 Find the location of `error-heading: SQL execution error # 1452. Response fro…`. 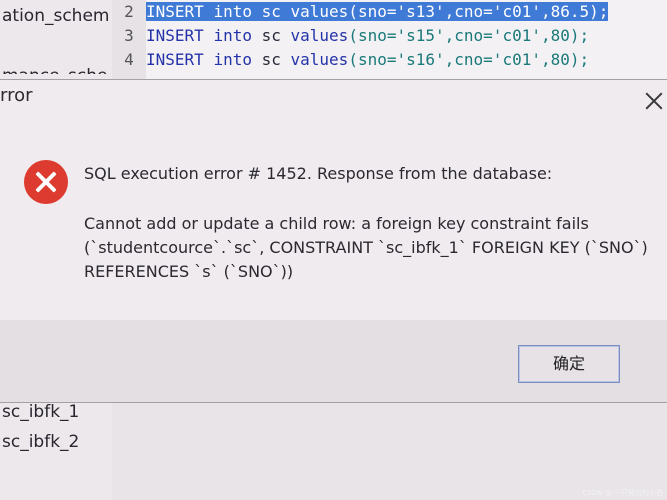

error-heading: SQL execution error # 1452. Response fro… is located at coordinates (318, 173).